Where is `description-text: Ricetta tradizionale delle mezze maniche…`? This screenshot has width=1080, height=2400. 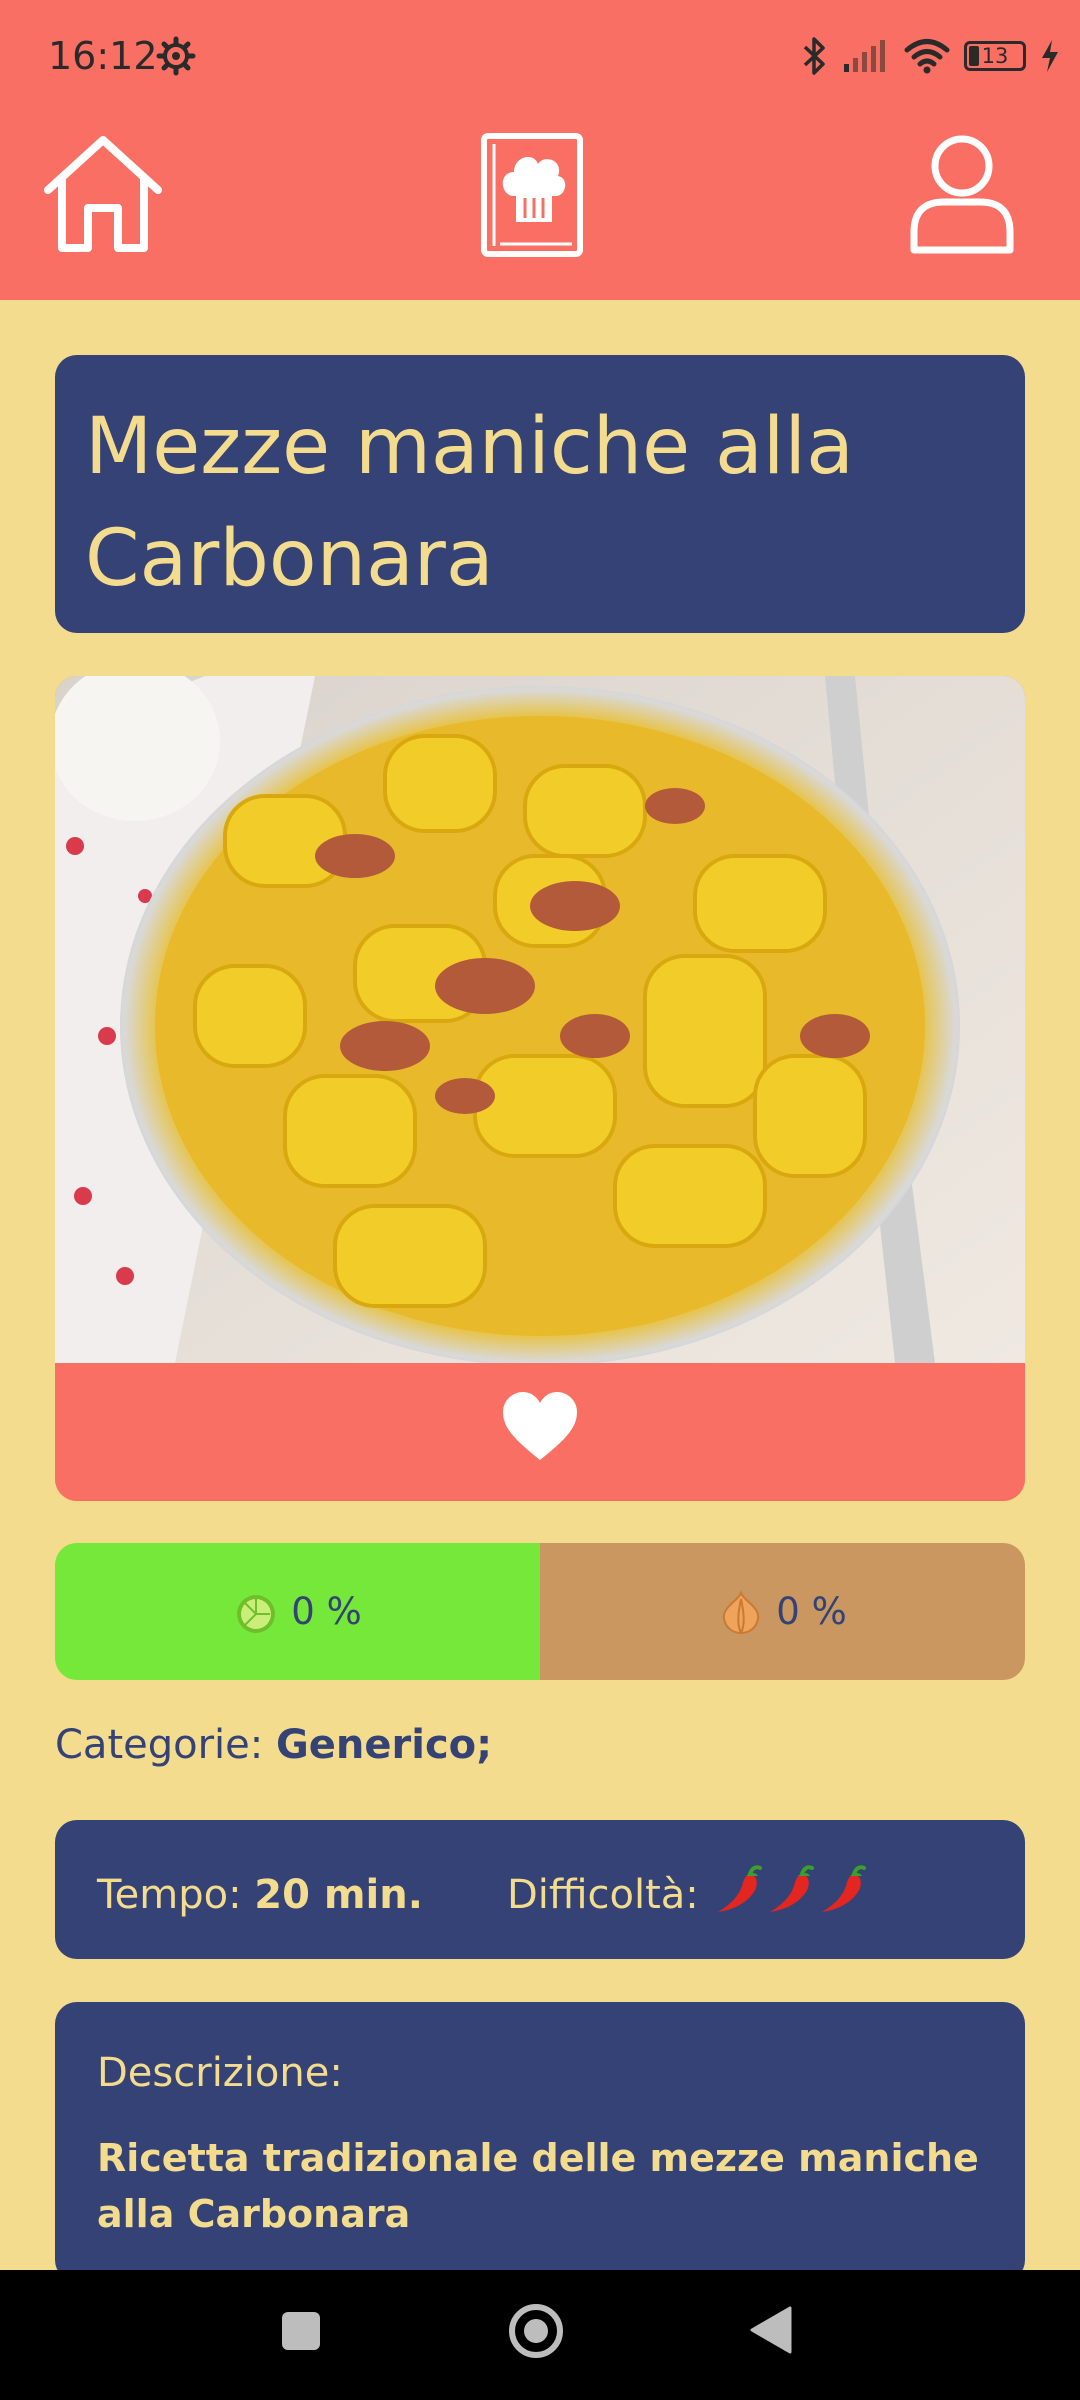
description-text: Ricetta tradizionale delle mezze maniche… is located at coordinates (538, 2186).